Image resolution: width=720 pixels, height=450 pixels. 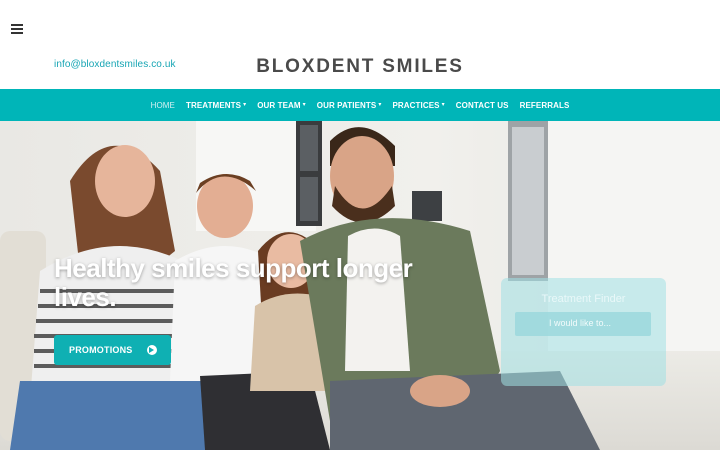 I want to click on nav-item-label: TREATMENTS, so click(x=213, y=105).